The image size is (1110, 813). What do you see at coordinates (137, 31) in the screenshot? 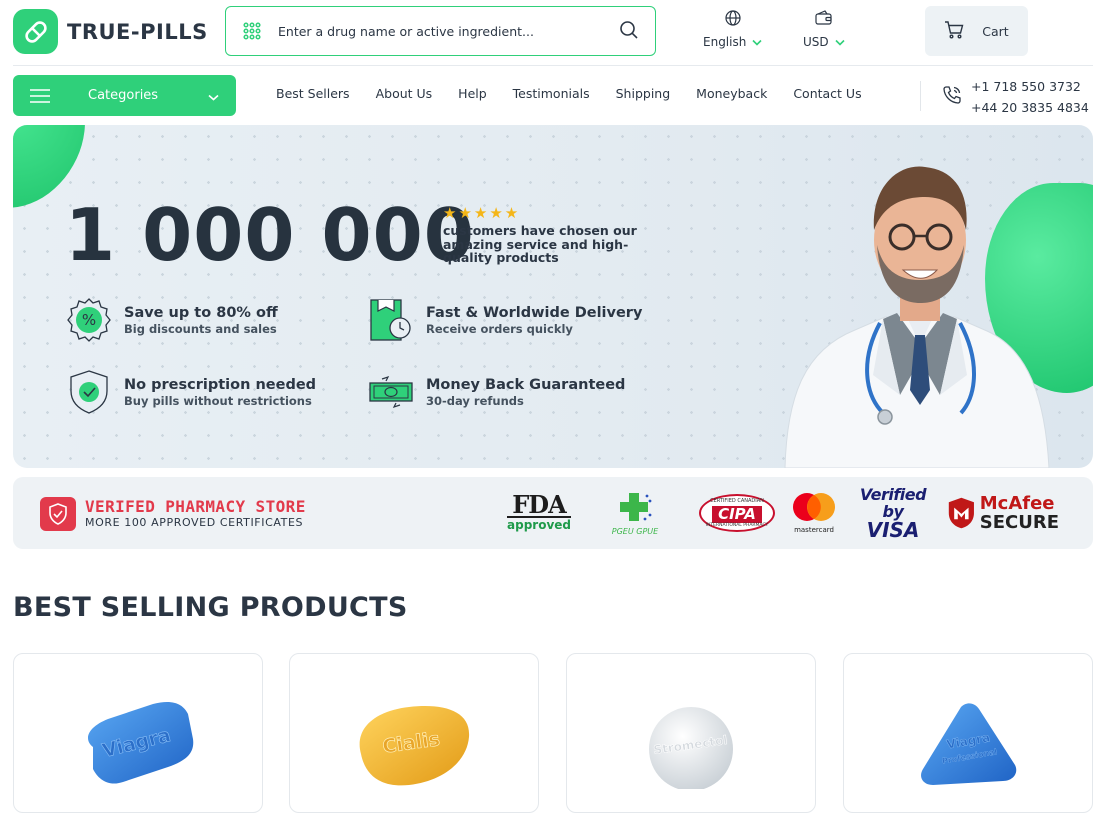
I see `brand-name: TRUE-PILLS` at bounding box center [137, 31].